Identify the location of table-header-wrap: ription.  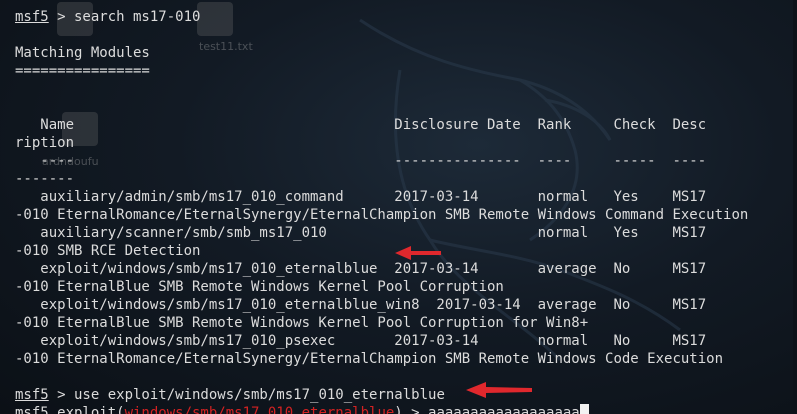
(45, 143).